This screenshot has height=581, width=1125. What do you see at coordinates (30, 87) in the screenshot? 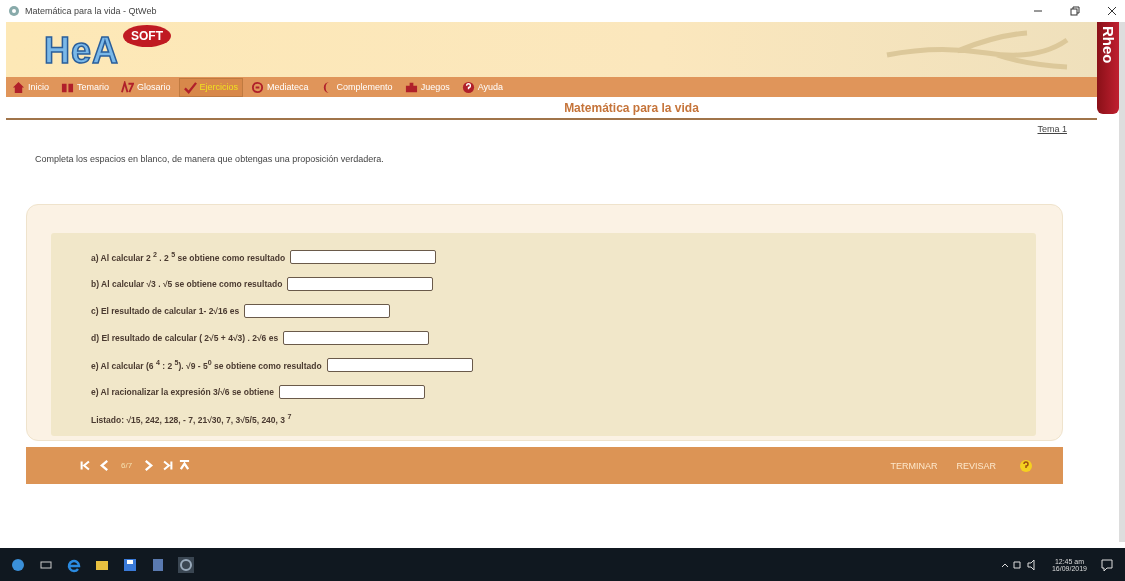
I see `menu-item: Inicio` at bounding box center [30, 87].